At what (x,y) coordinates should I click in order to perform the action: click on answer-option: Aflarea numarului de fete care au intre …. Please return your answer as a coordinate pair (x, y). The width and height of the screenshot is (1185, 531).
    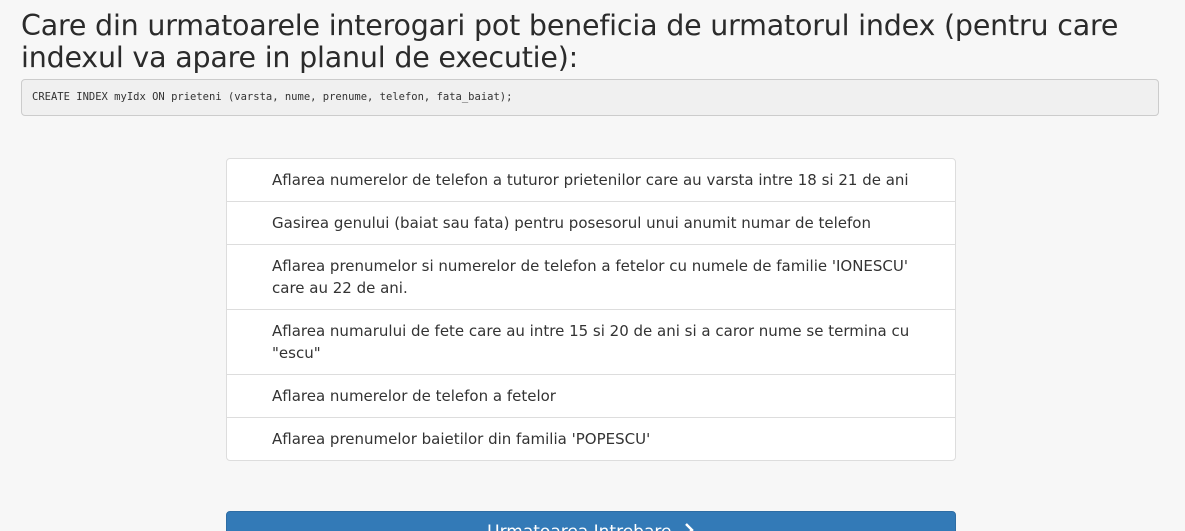
    Looking at the image, I should click on (591, 341).